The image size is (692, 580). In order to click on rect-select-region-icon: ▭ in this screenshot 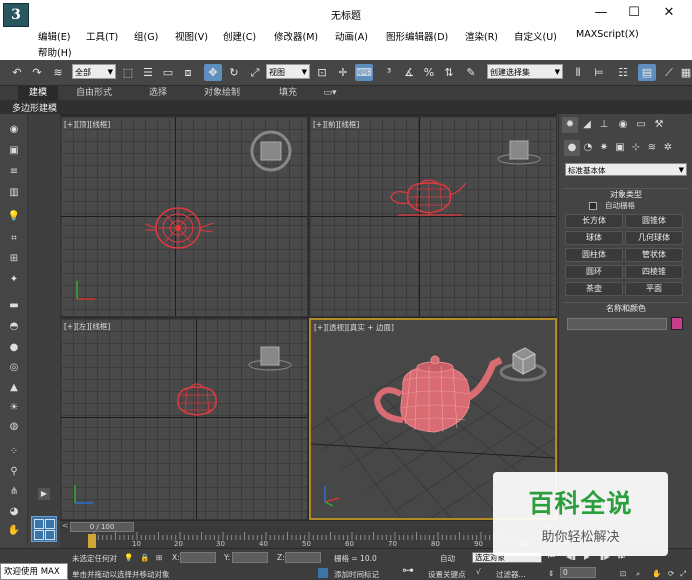, I will do `click(168, 72)`.